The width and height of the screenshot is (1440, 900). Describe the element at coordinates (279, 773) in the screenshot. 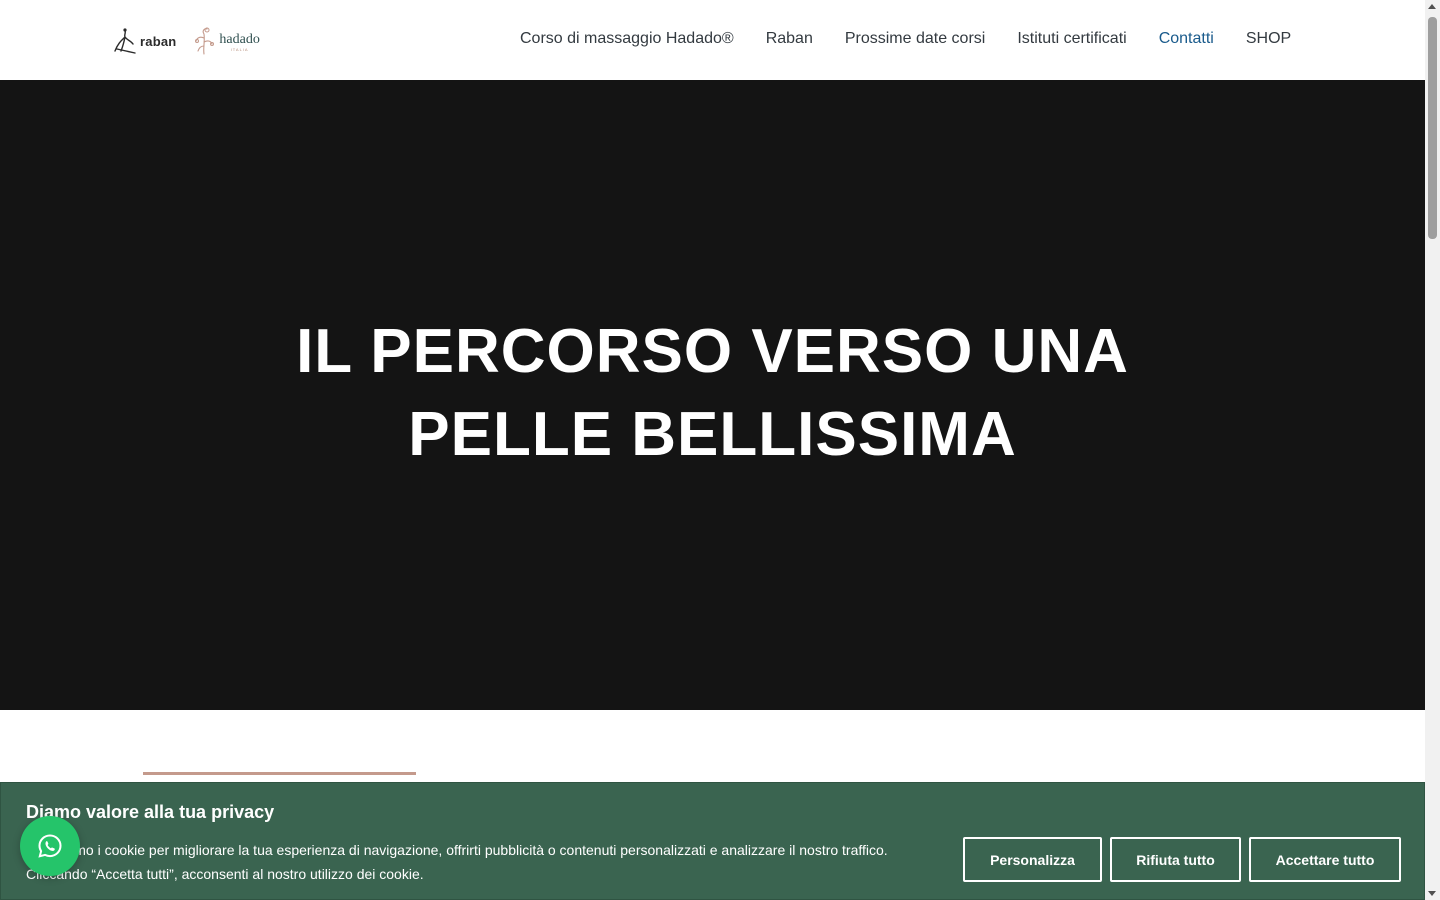

I see `section-accent-line` at that location.